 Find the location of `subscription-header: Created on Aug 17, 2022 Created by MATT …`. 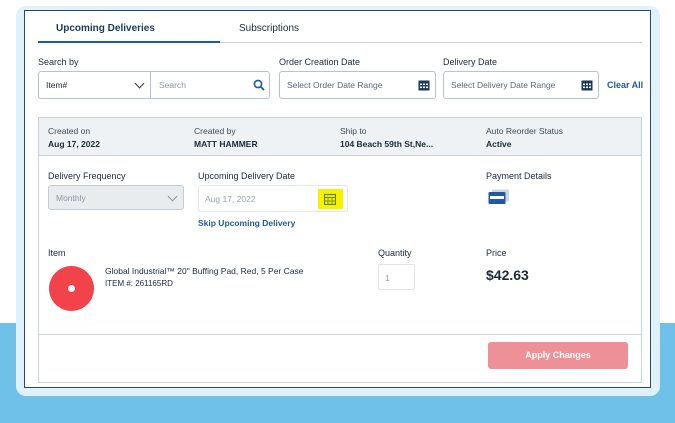

subscription-header: Created on Aug 17, 2022 Created by MATT … is located at coordinates (340, 137).